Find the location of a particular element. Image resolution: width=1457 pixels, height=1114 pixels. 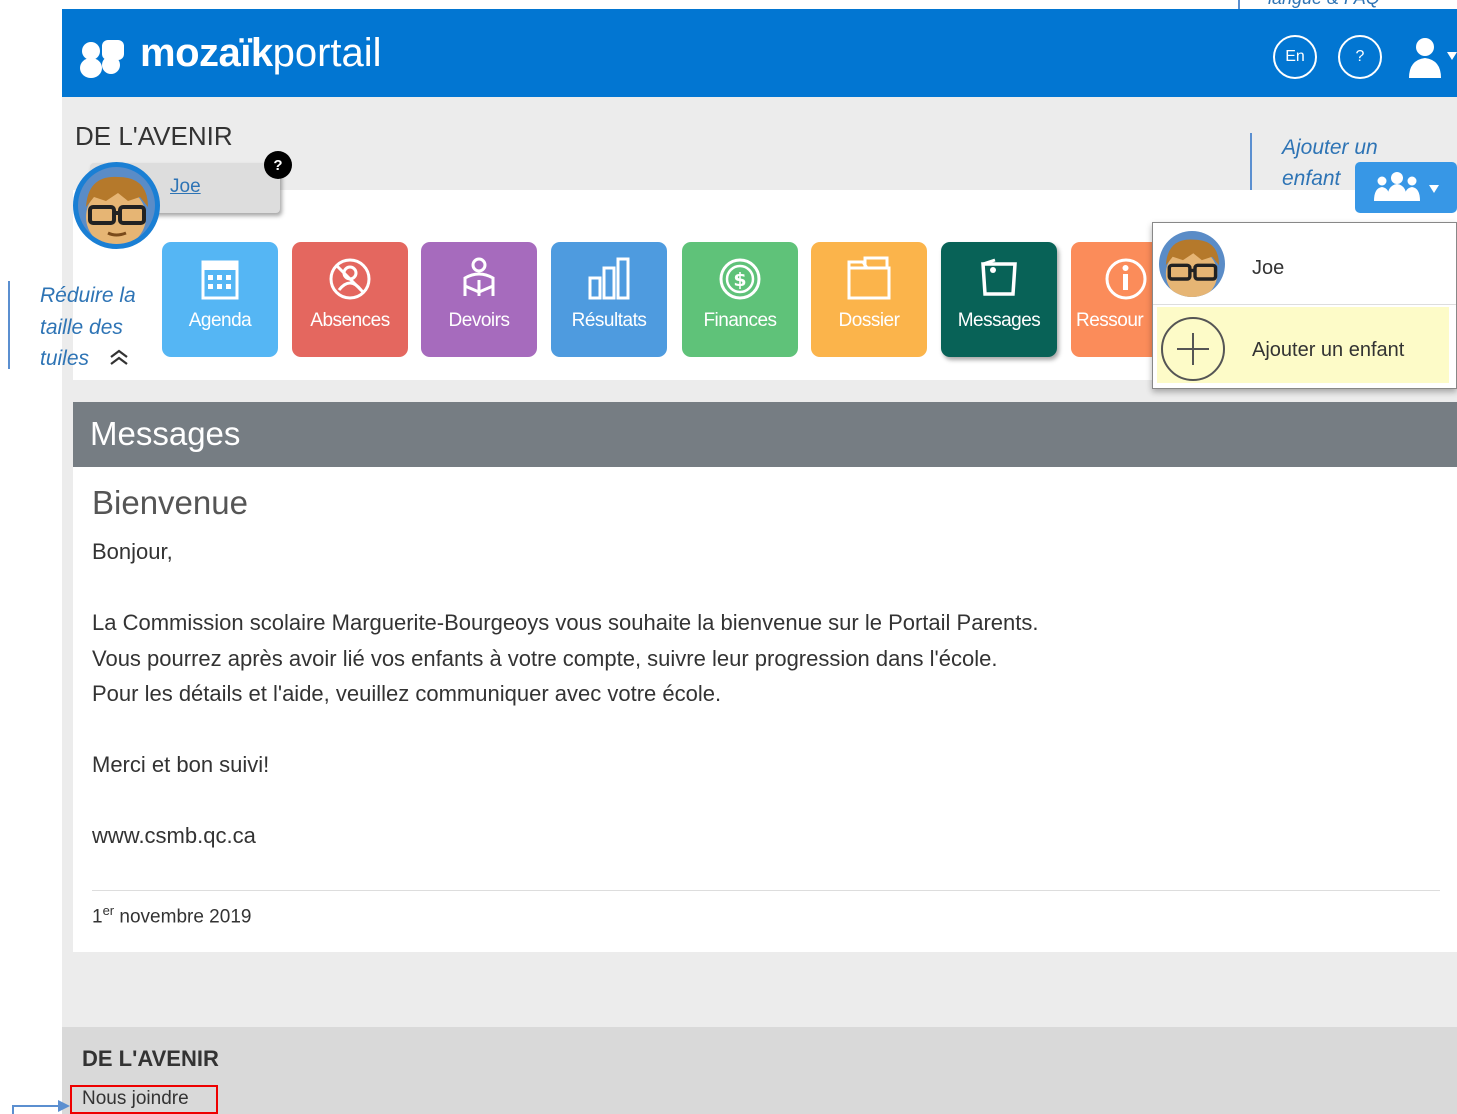

add-child-button is located at coordinates (1406, 187).